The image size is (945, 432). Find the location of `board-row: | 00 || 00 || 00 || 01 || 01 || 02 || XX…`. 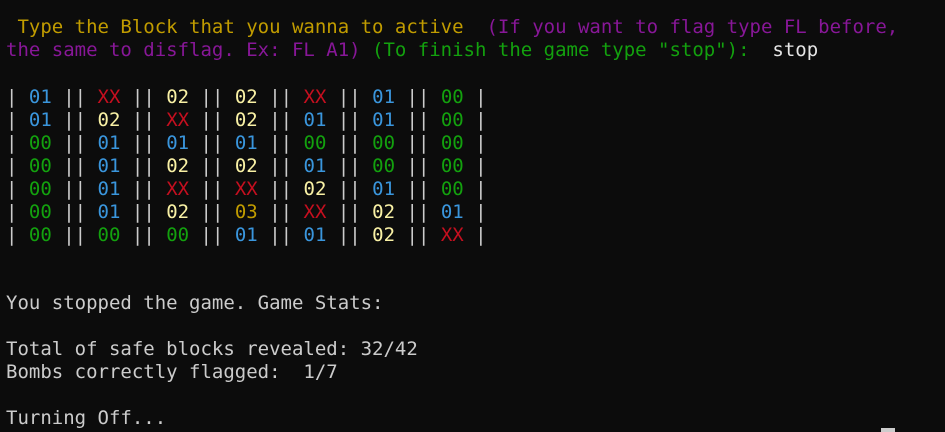

board-row: | 00 || 00 || 00 || 01 || 01 || 02 || XX… is located at coordinates (246, 235).